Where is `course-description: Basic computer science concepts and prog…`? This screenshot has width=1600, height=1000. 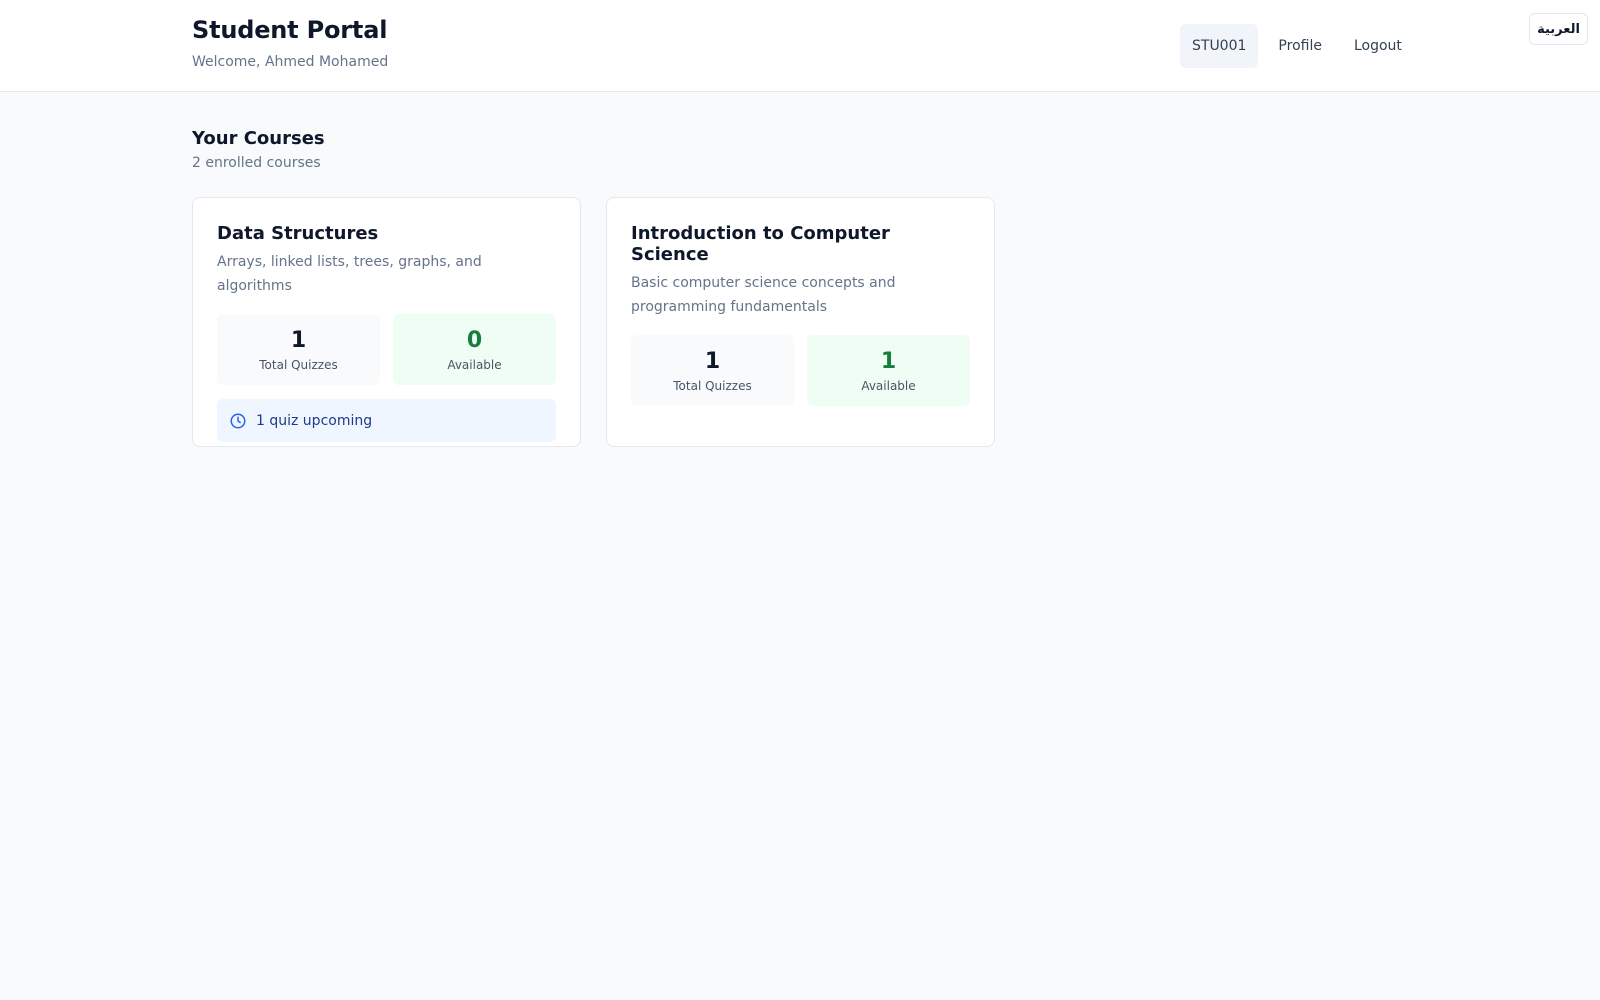
course-description: Basic computer science concepts and prog… is located at coordinates (763, 295).